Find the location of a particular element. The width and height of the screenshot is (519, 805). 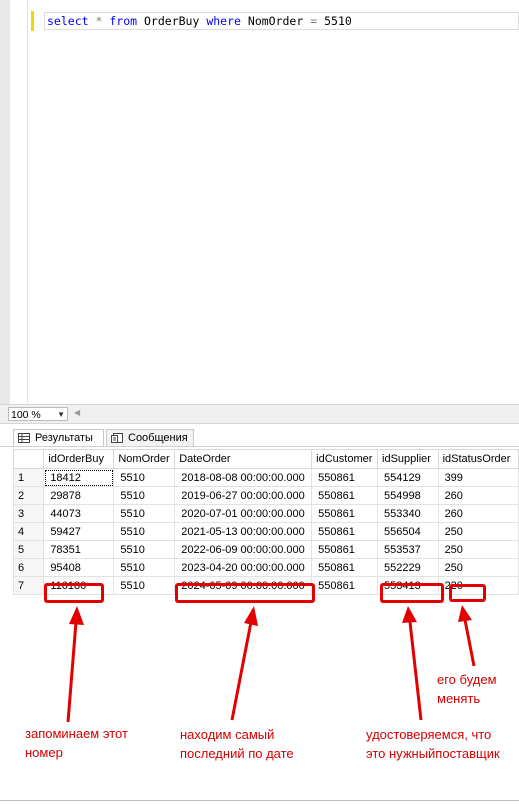

note-line: последний по дате is located at coordinates (237, 753).